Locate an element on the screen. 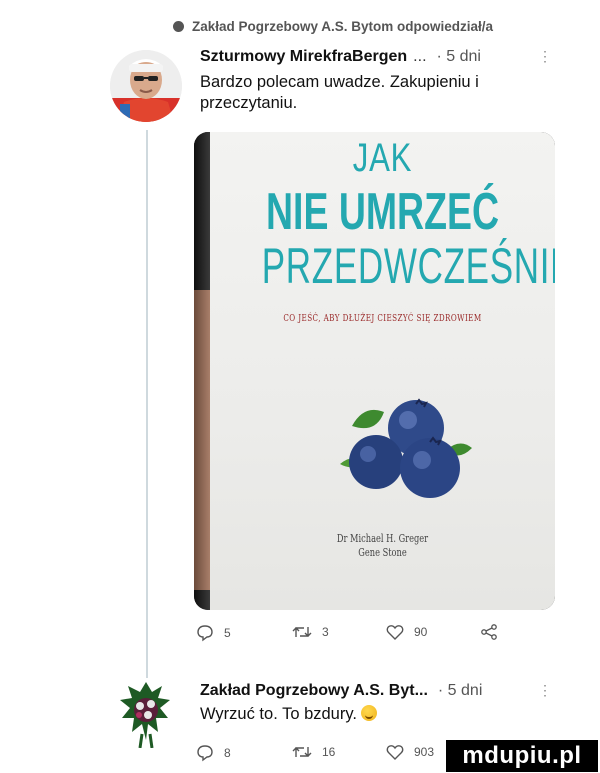  hand-holding-book is located at coordinates (202, 440).